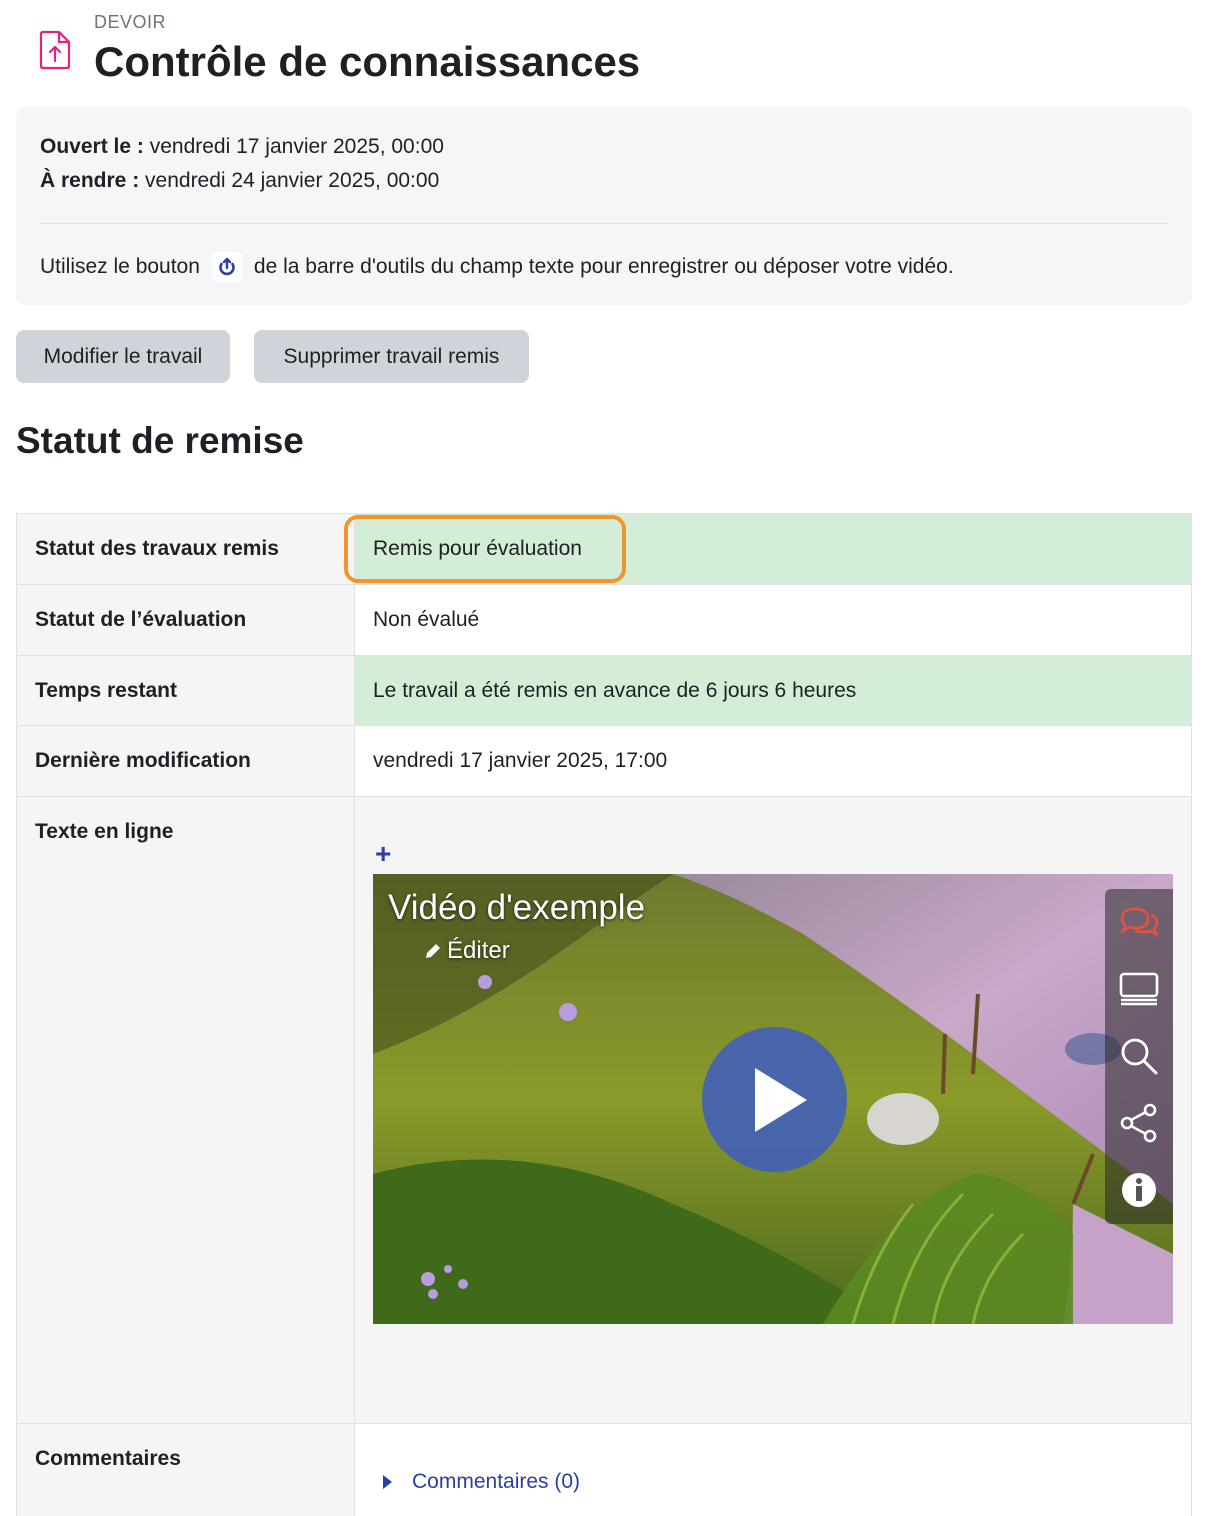  I want to click on submission-status-label: Statut des travaux remis, so click(185, 549).